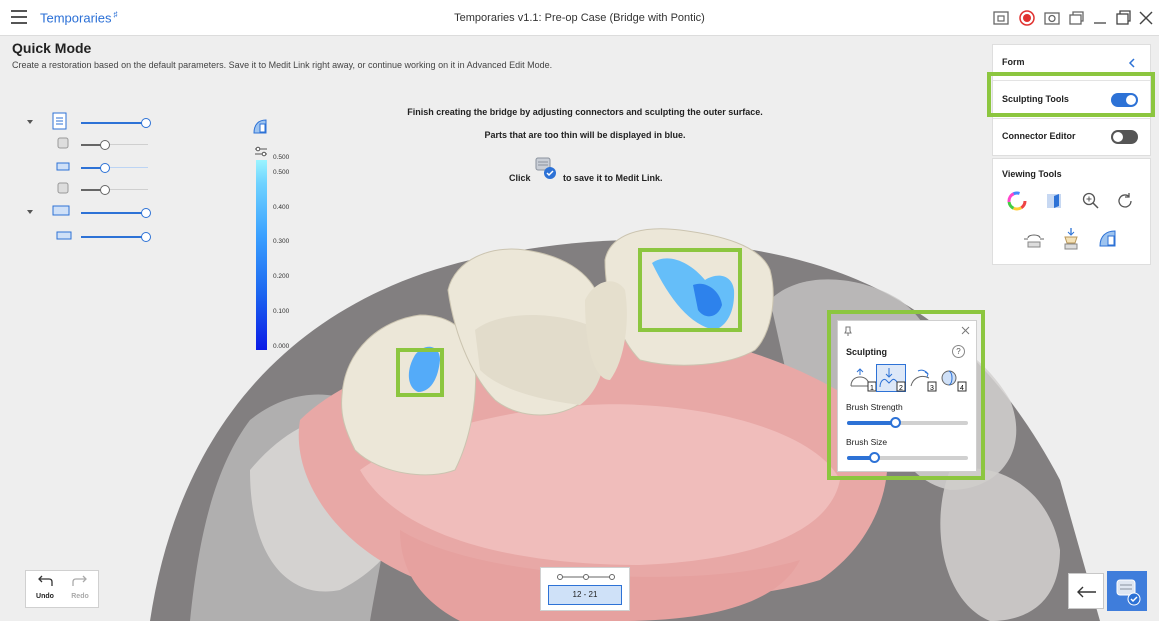  What do you see at coordinates (1124, 100) in the screenshot?
I see `sculpting-tools-toggle` at bounding box center [1124, 100].